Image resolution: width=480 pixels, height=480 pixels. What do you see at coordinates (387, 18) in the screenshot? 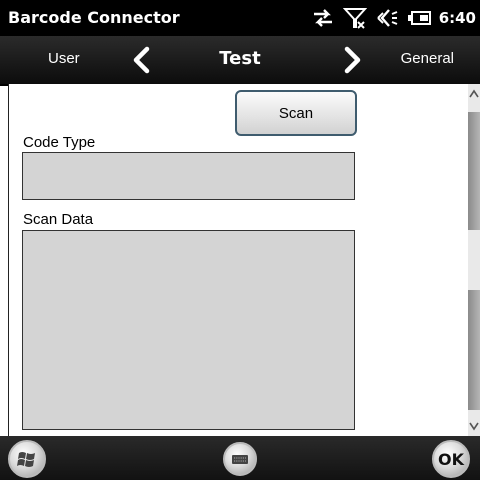
I see `volume-icon` at bounding box center [387, 18].